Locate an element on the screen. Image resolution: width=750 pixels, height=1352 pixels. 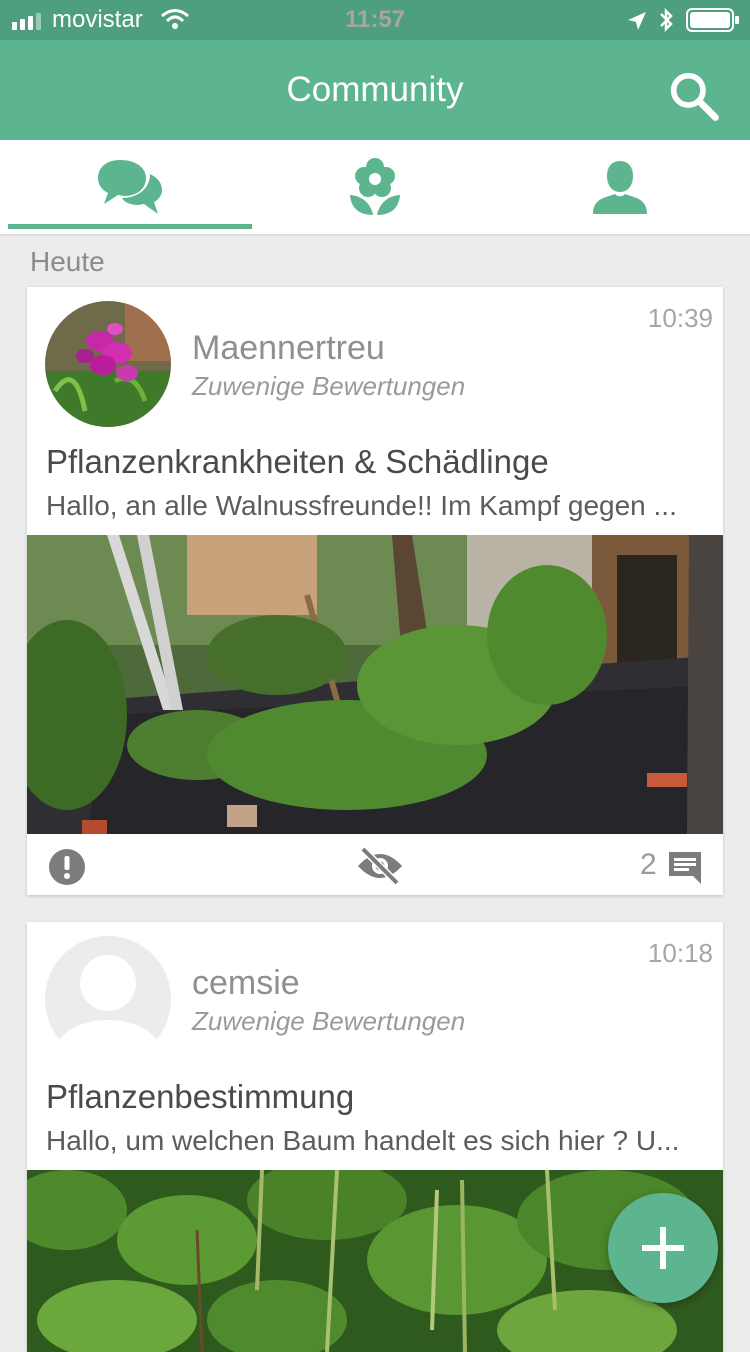
post-actions: 2 is located at coordinates (375, 865).